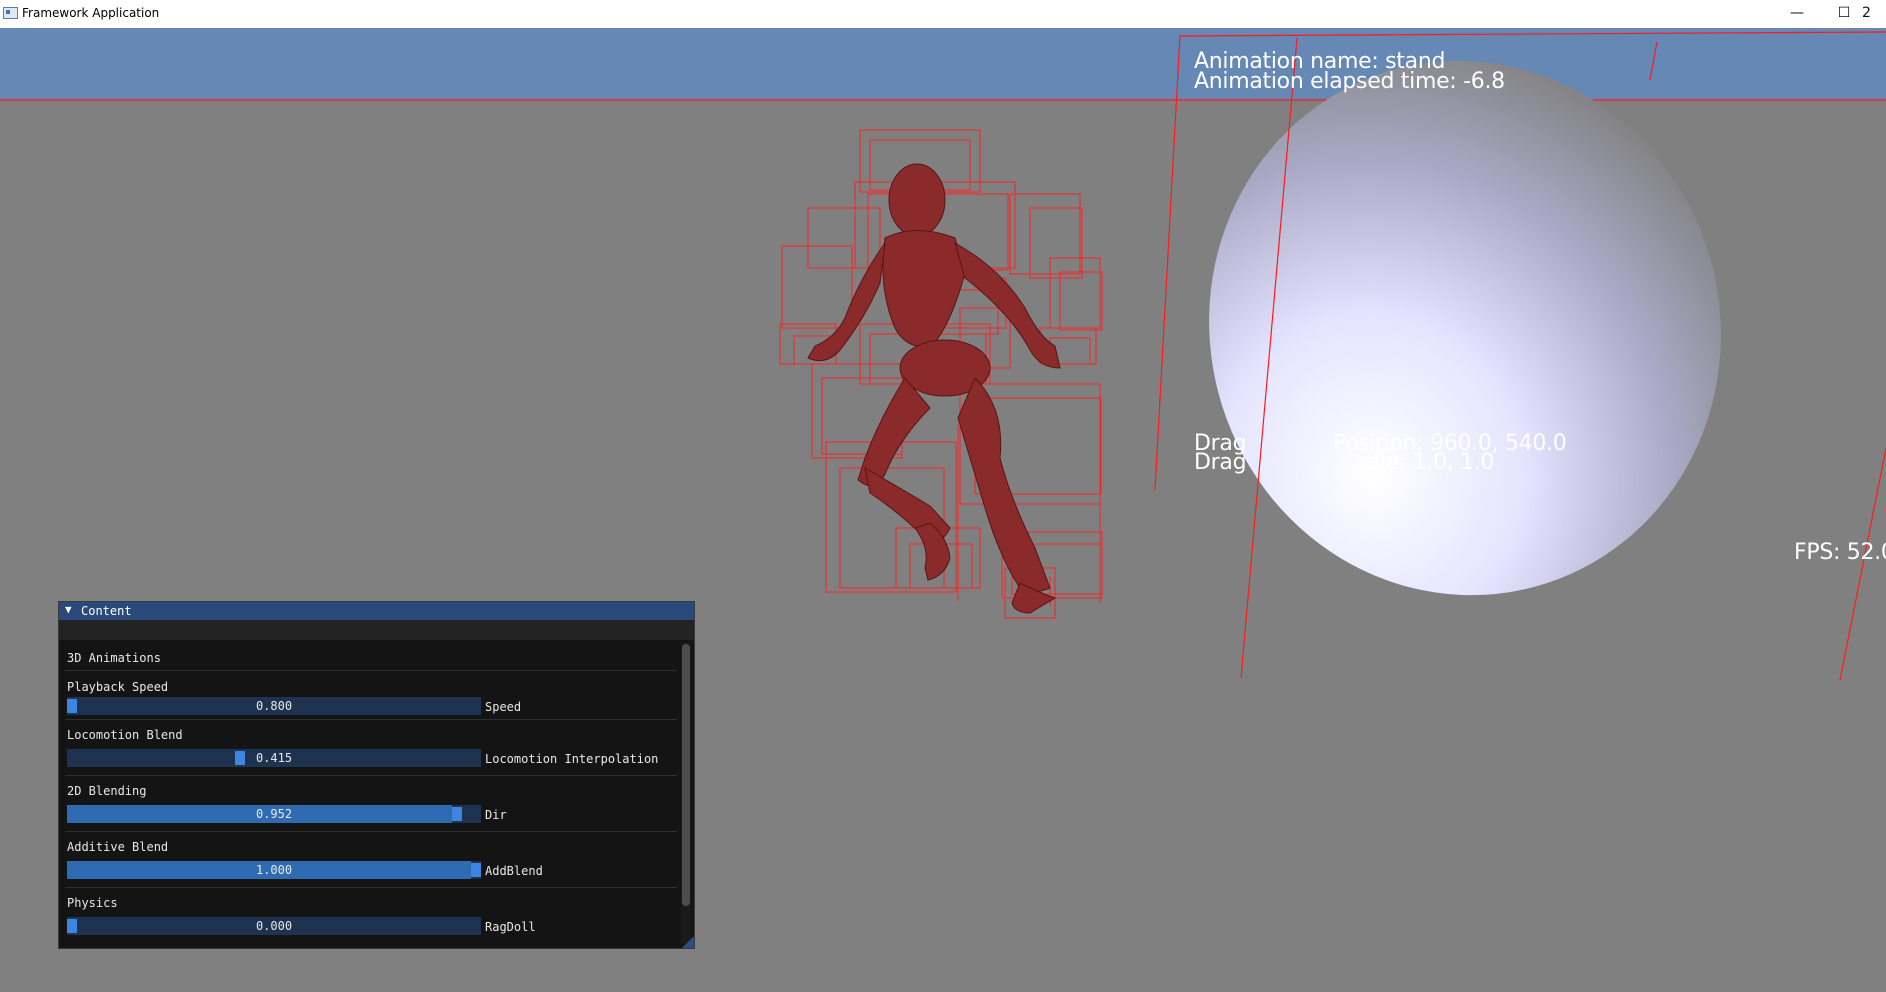  What do you see at coordinates (1797, 14) in the screenshot?
I see `minimize-button: —` at bounding box center [1797, 14].